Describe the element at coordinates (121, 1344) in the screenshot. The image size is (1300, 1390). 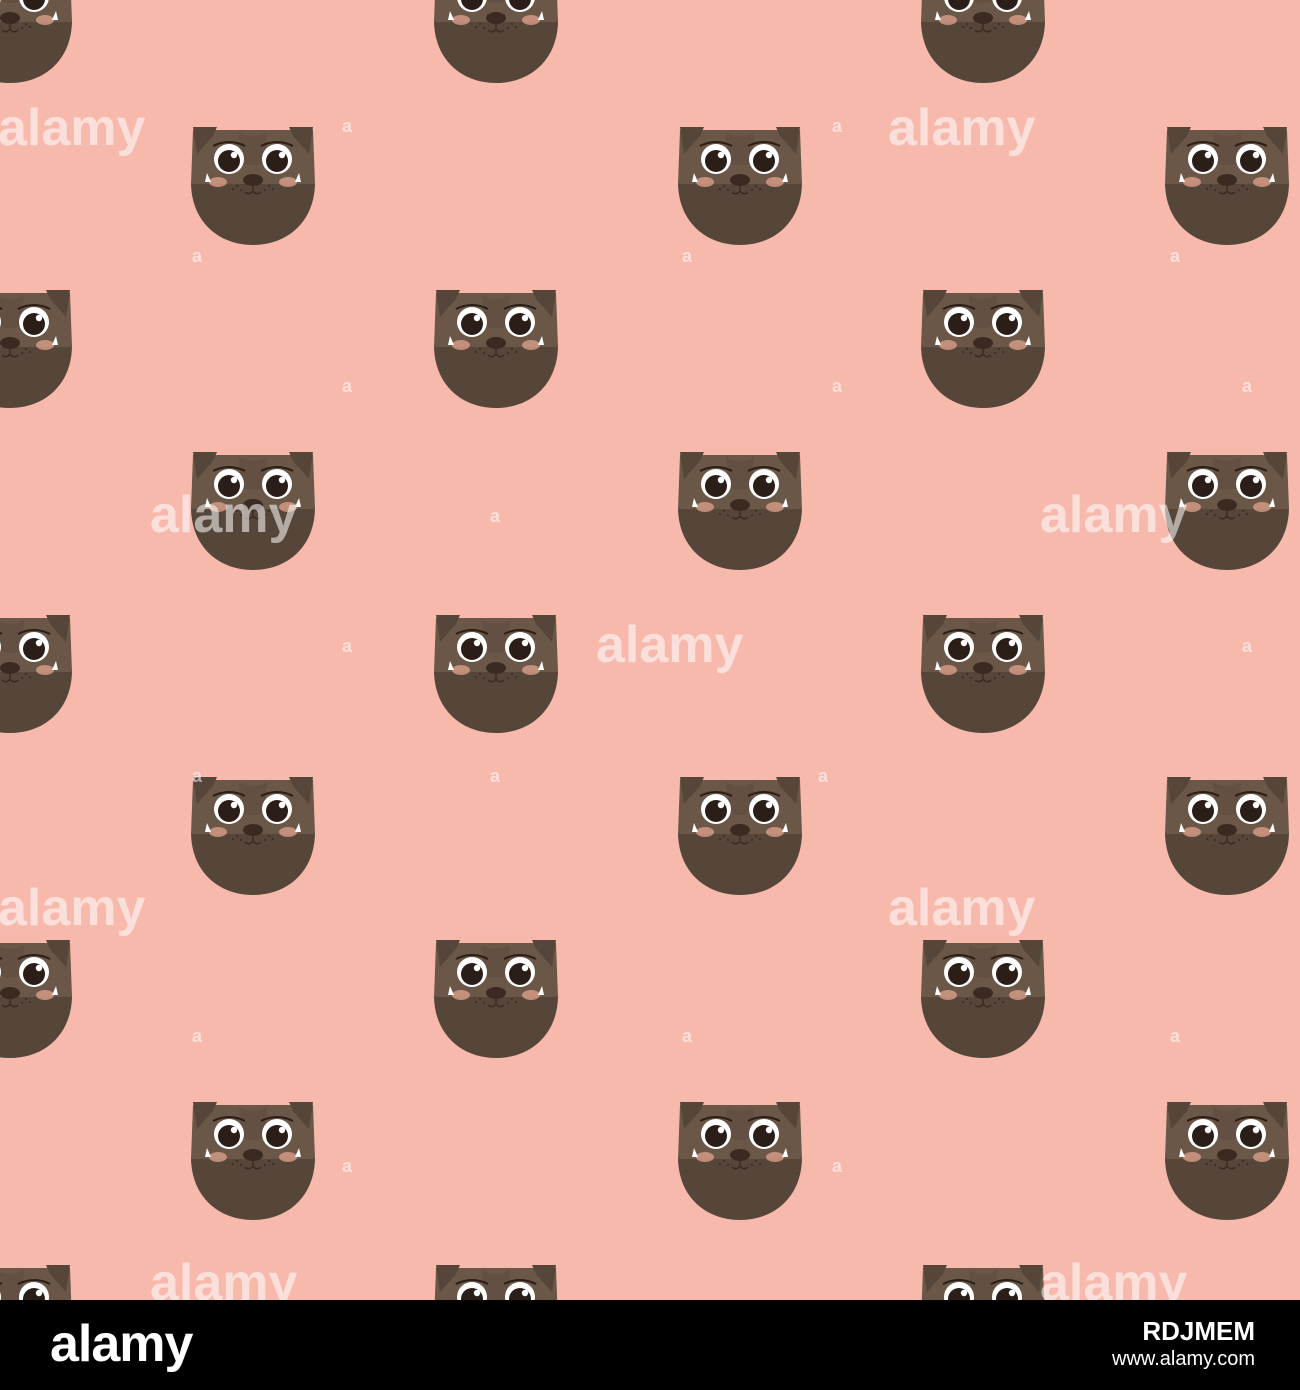
I see `alamy-logo: alamy` at that location.